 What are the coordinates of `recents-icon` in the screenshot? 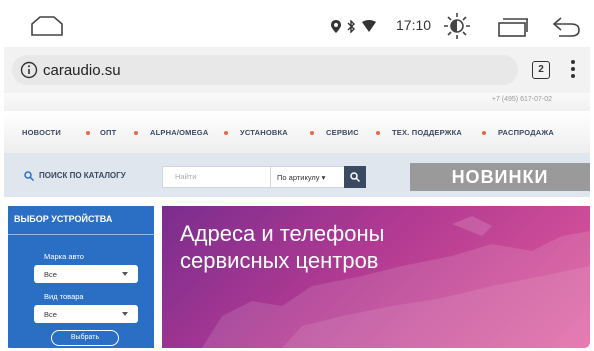 It's located at (513, 27).